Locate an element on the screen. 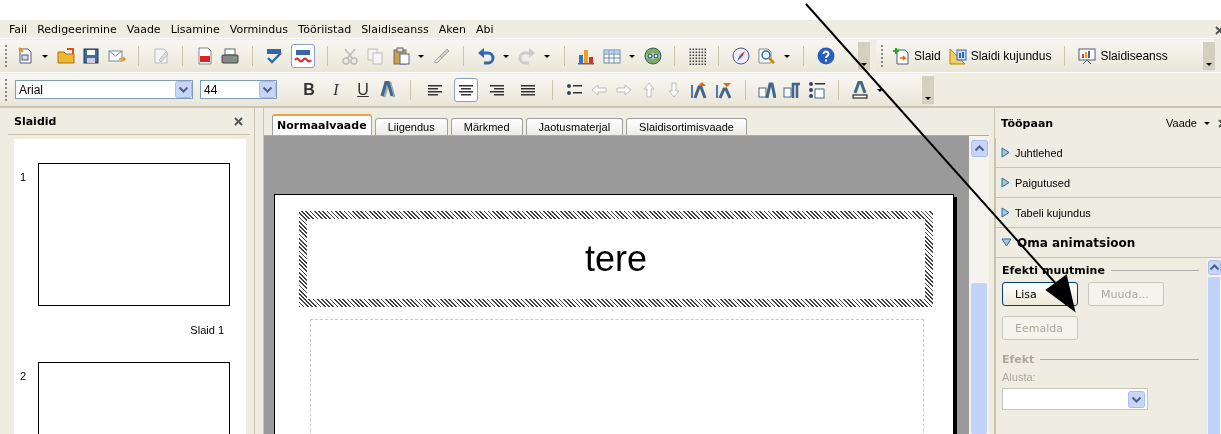  slide-number: 1 is located at coordinates (24, 177).